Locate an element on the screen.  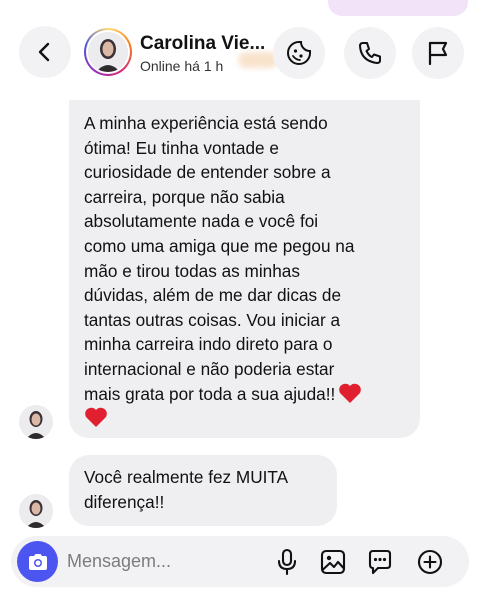
camera-icon is located at coordinates (37, 561).